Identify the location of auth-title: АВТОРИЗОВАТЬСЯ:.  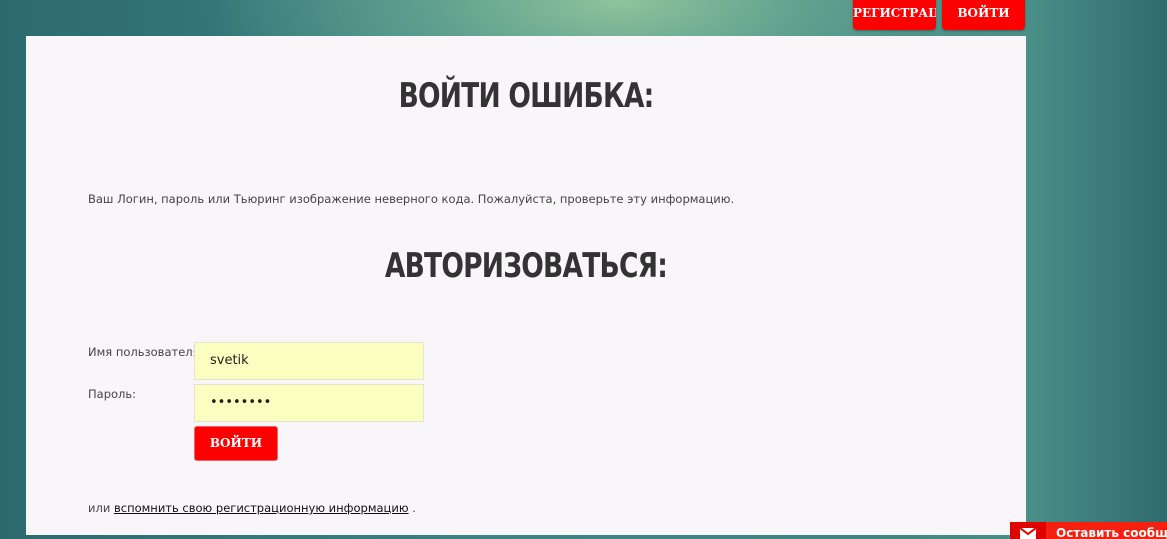
(526, 266).